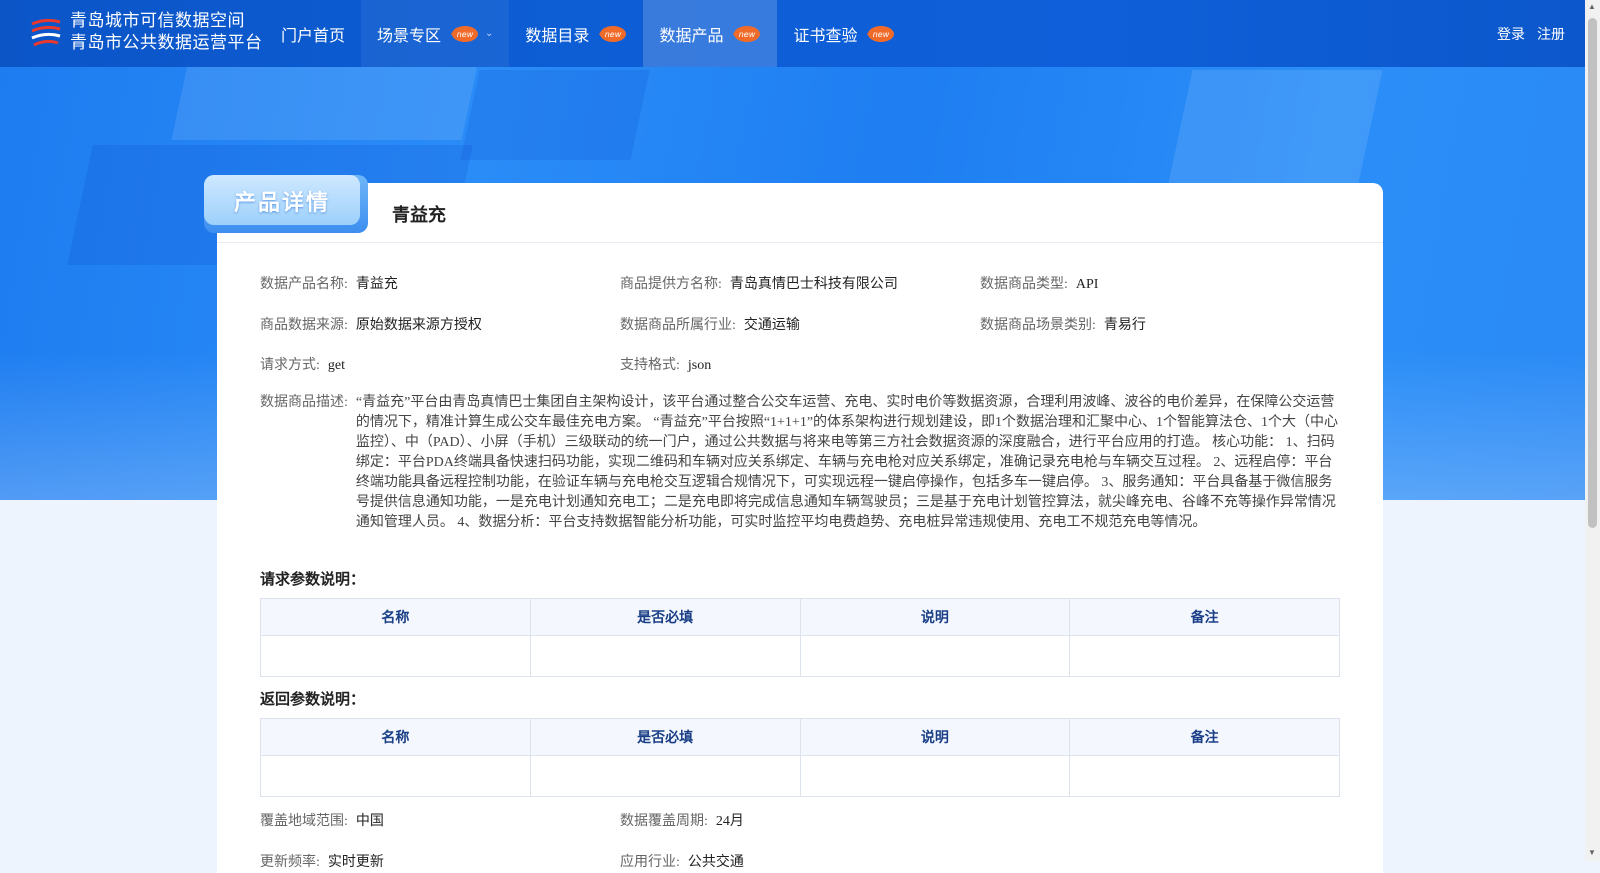  I want to click on field-application-industry: 应用行业: 公共交通, so click(682, 861).